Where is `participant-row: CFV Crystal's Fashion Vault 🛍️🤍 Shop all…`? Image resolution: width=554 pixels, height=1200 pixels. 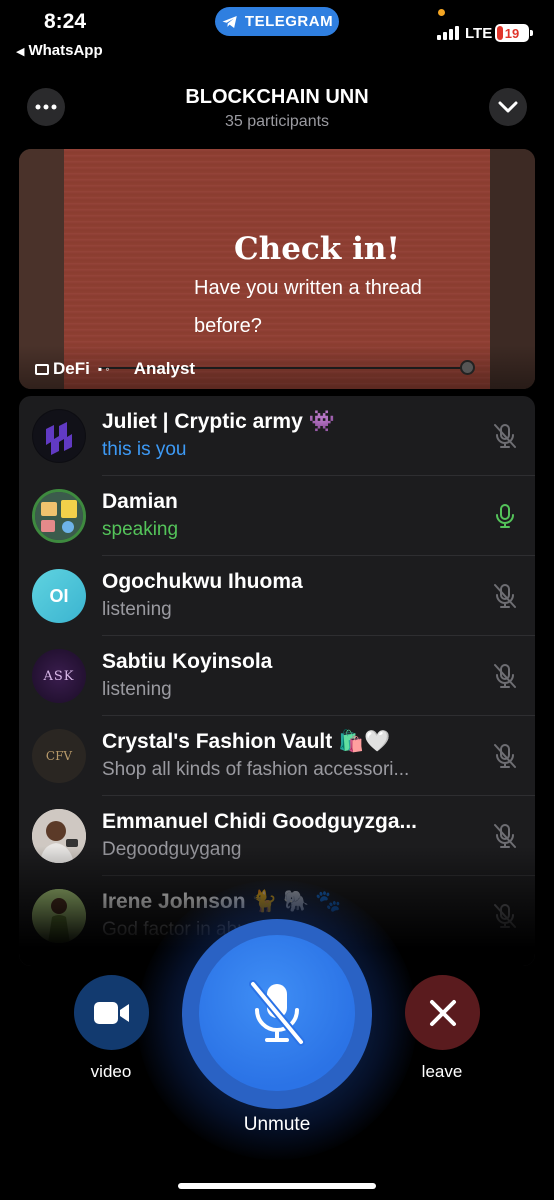
participant-row: CFV Crystal's Fashion Vault 🛍️🤍 Shop all… is located at coordinates (277, 756).